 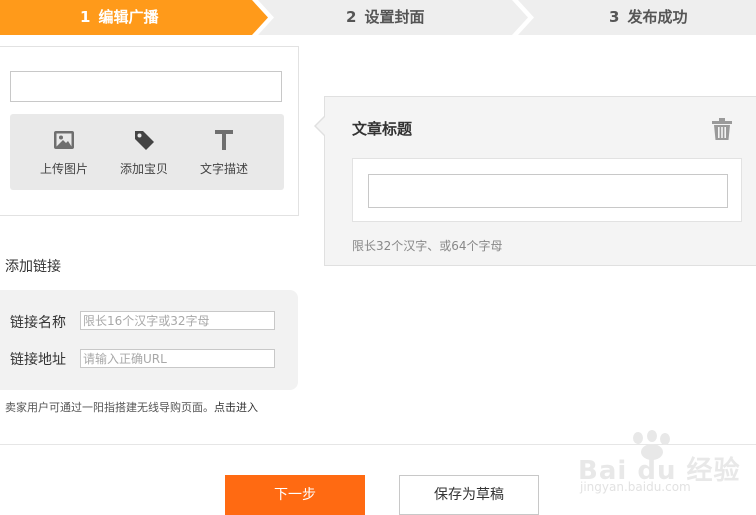 I want to click on title-input-wrapper, so click(x=547, y=190).